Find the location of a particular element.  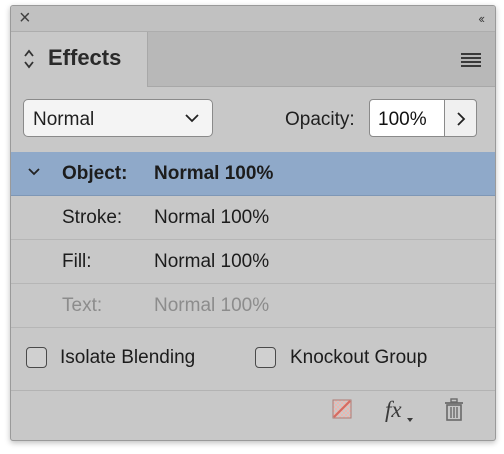

opacity-popup-button is located at coordinates (460, 118).